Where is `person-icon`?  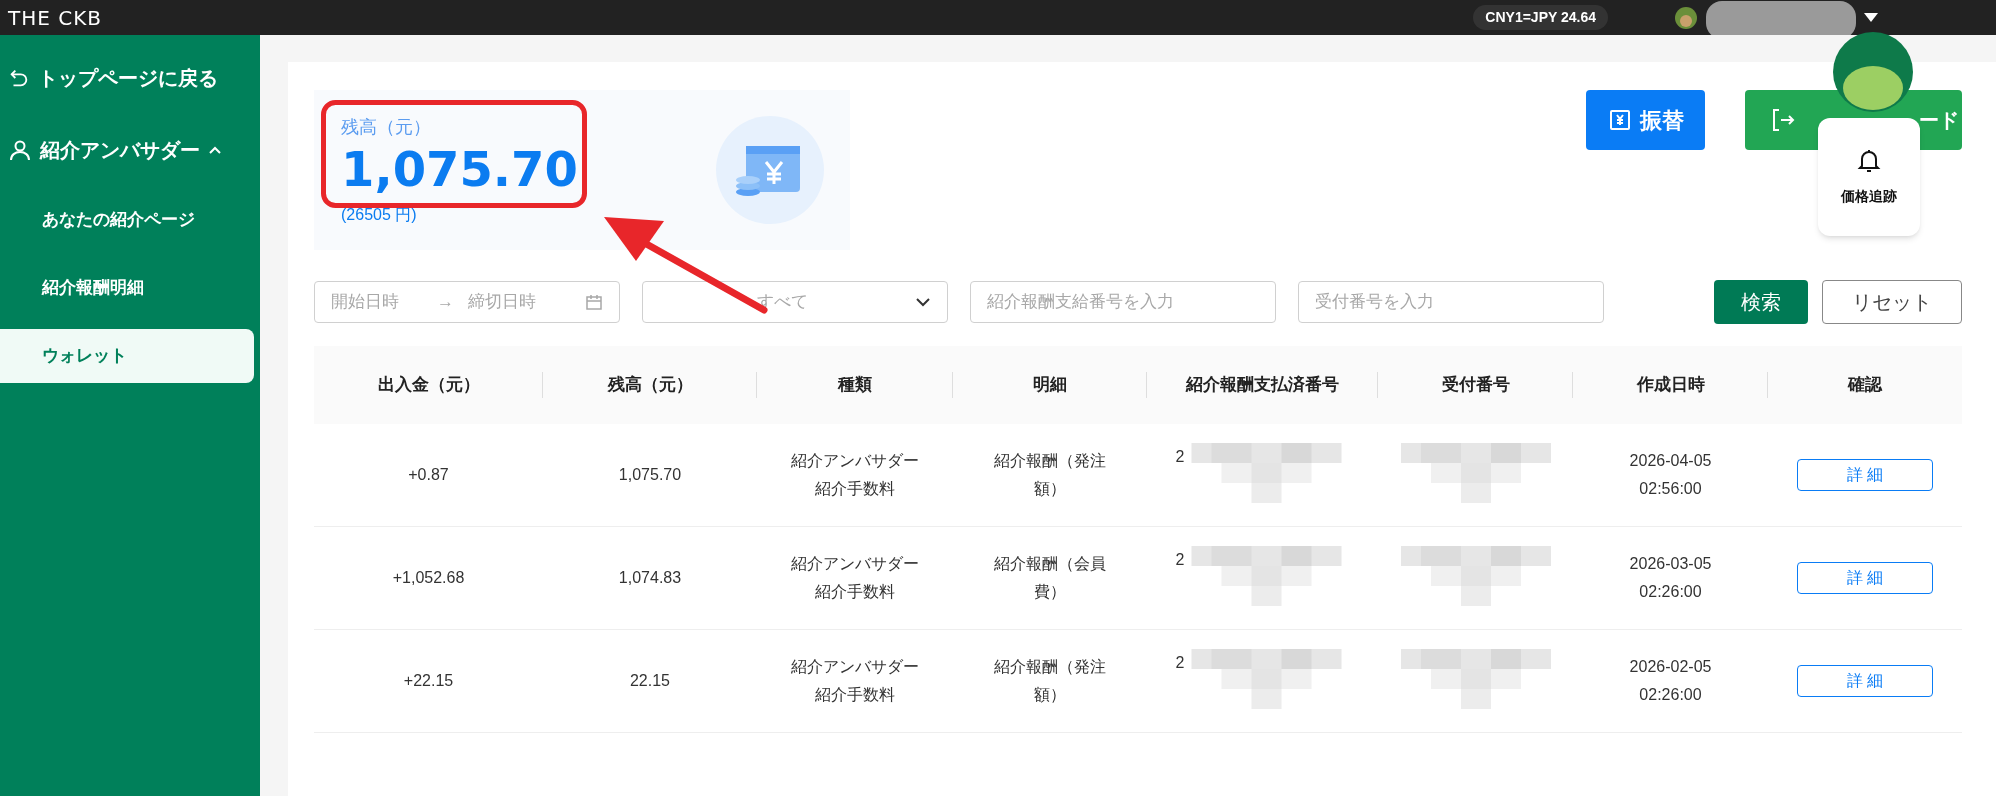 person-icon is located at coordinates (20, 150).